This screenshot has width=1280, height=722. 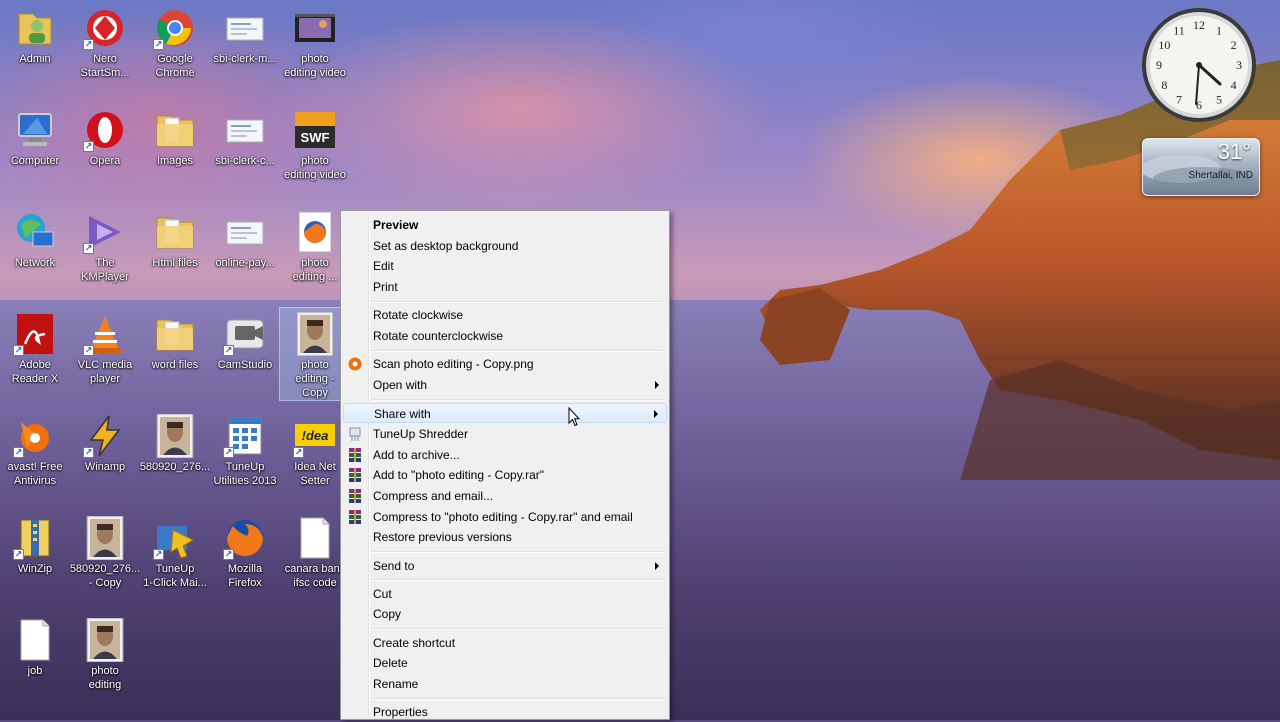 I want to click on desktop-icon: ↗ Google Chrome, so click(x=175, y=41).